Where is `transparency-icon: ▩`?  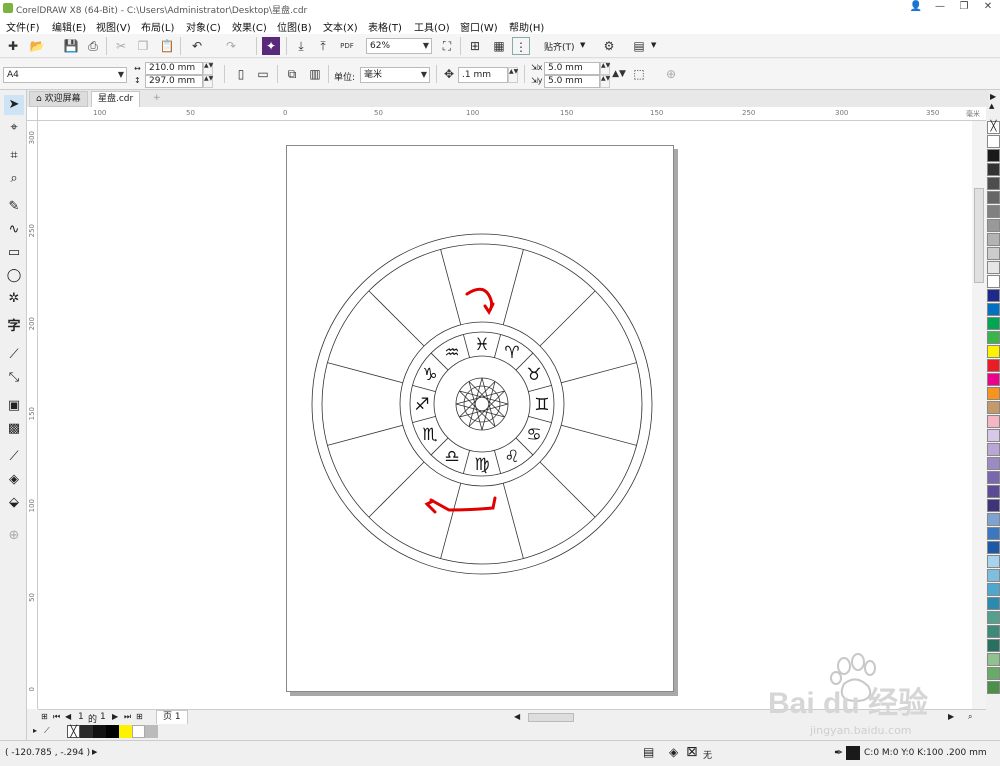
transparency-icon: ▩ is located at coordinates (14, 429).